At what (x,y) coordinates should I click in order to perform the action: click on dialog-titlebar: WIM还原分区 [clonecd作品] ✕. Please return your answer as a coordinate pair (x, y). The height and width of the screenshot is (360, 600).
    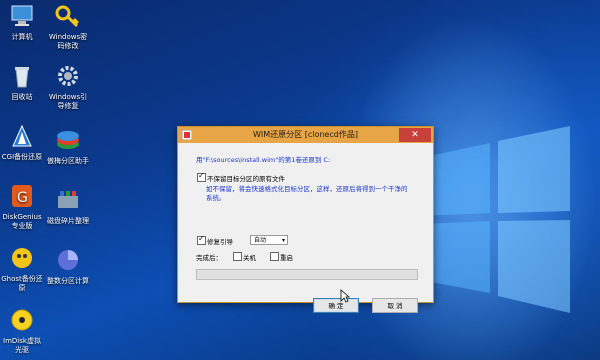
    Looking at the image, I should click on (305, 135).